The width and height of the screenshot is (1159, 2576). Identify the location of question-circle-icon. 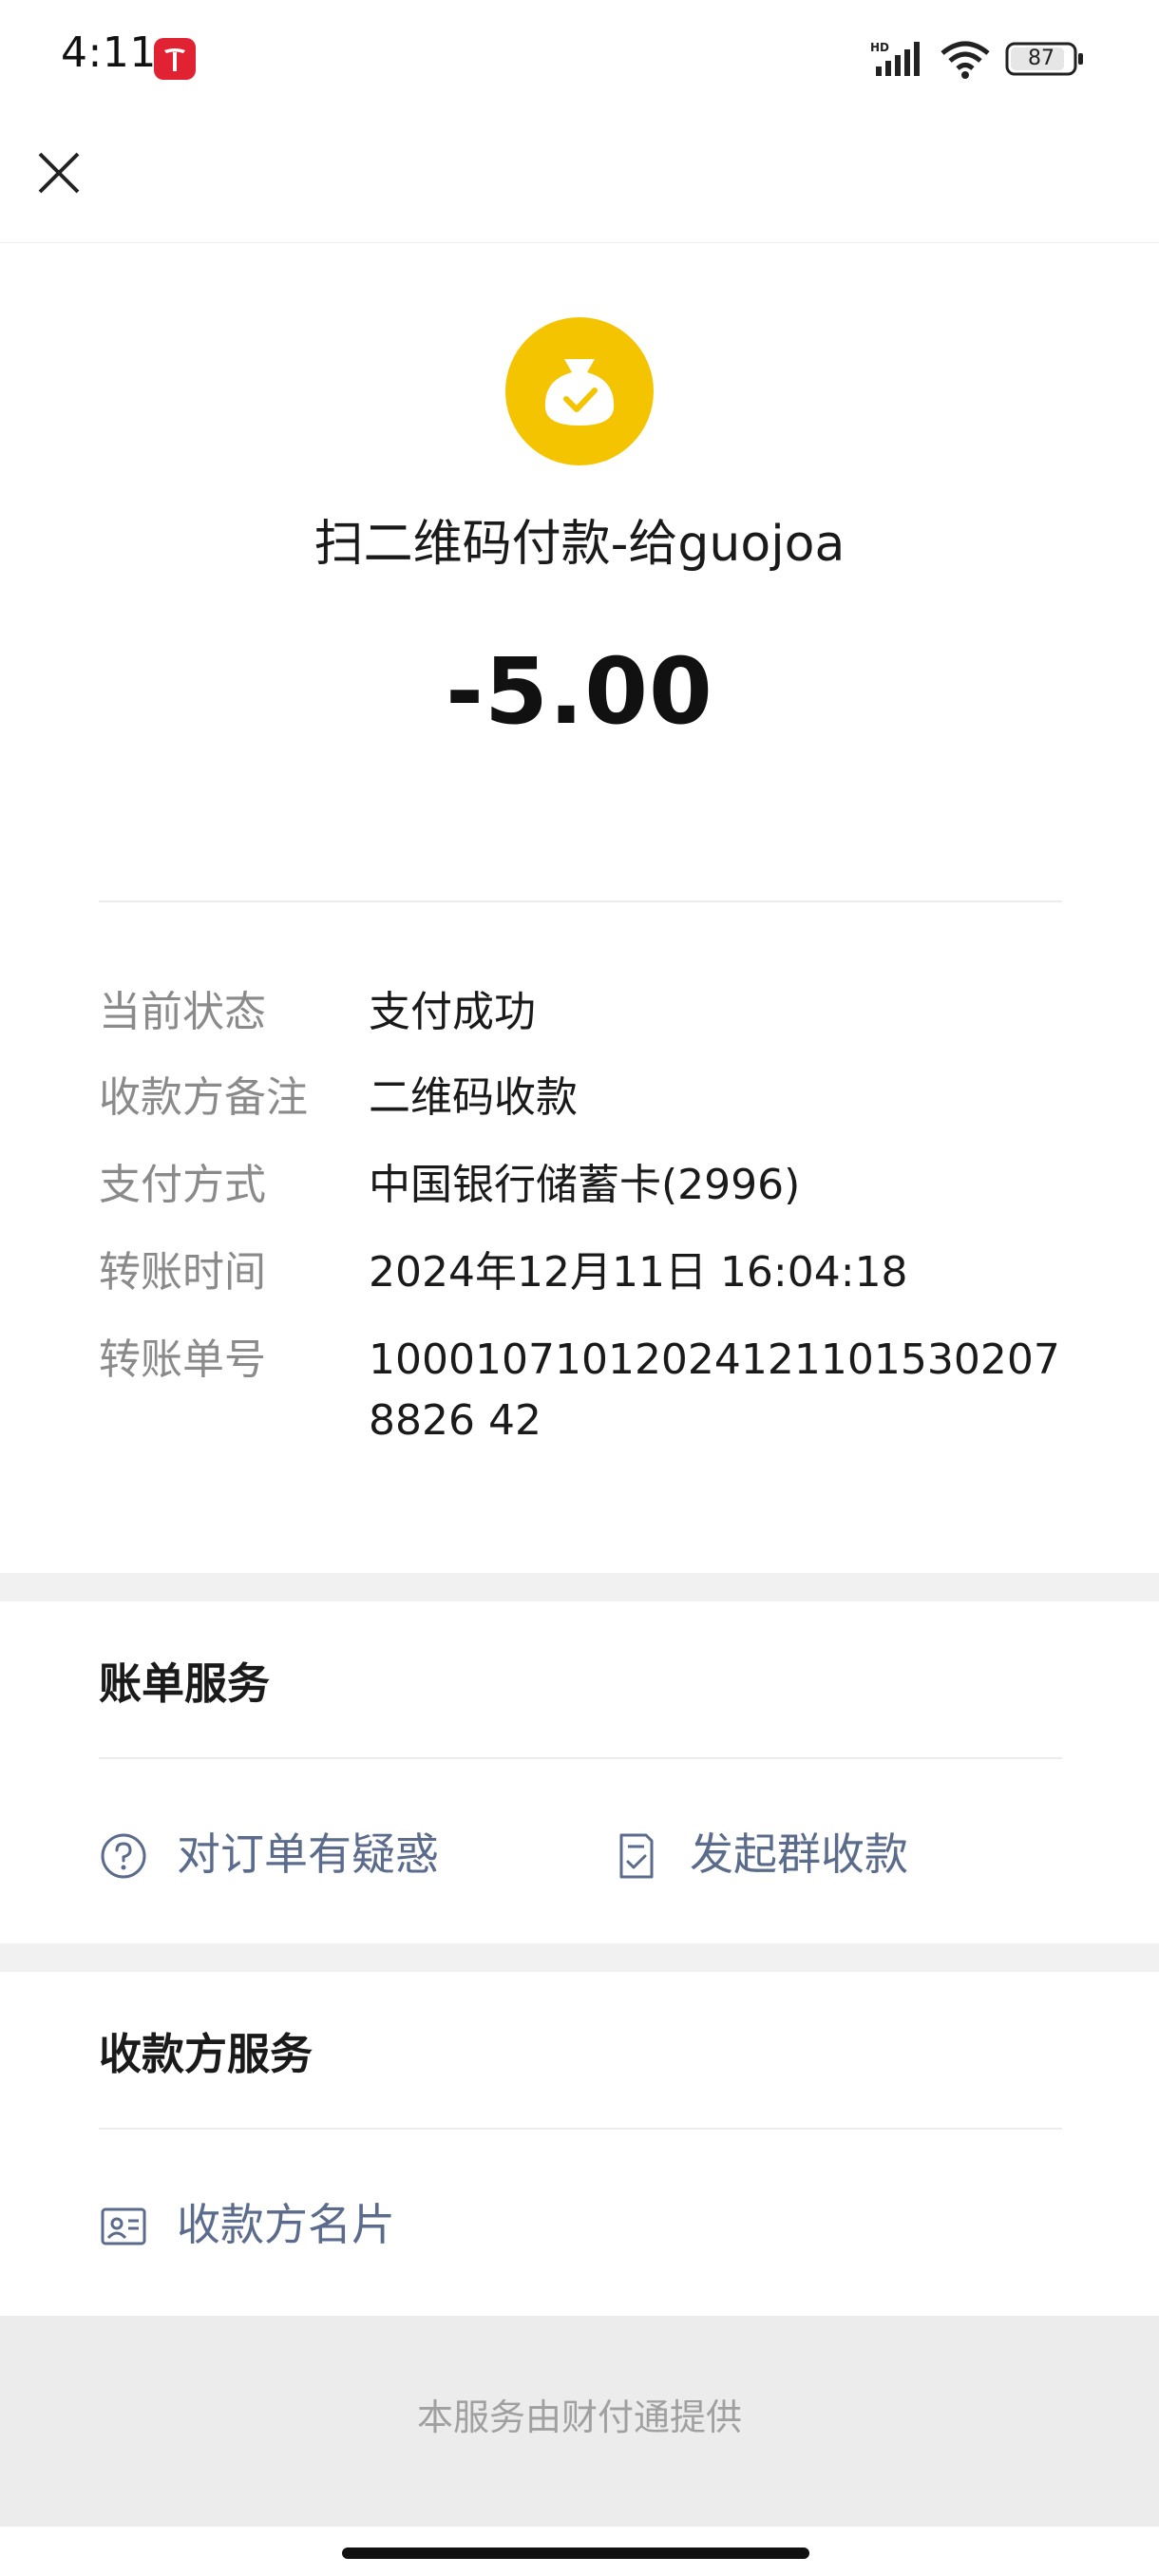
(123, 1856).